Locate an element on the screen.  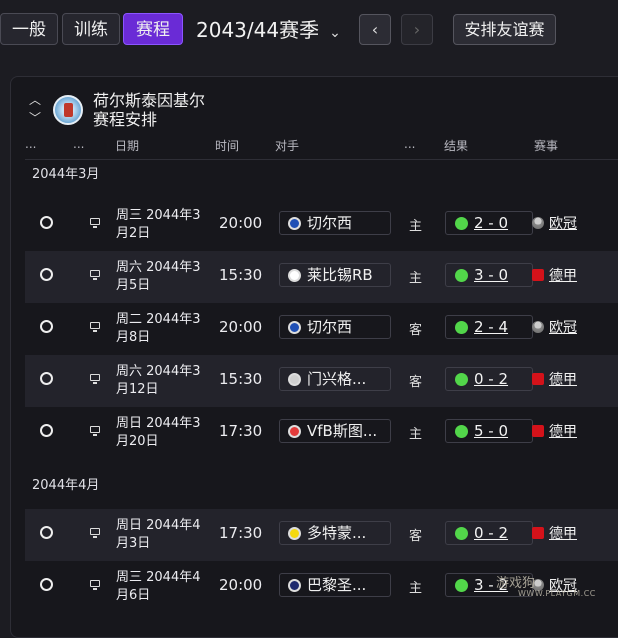
schedule-friendly-button: 安排友谊赛 is located at coordinates (504, 29).